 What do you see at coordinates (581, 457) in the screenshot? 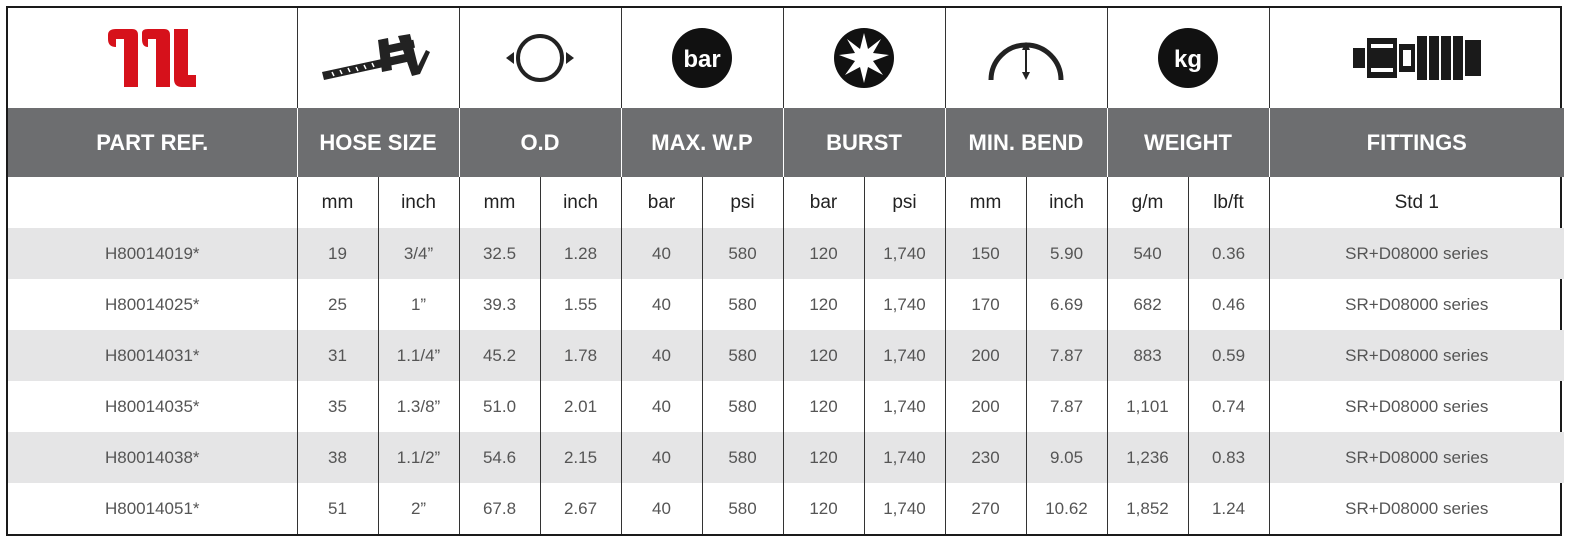
I see `cell-od-inch: 2.15` at bounding box center [581, 457].